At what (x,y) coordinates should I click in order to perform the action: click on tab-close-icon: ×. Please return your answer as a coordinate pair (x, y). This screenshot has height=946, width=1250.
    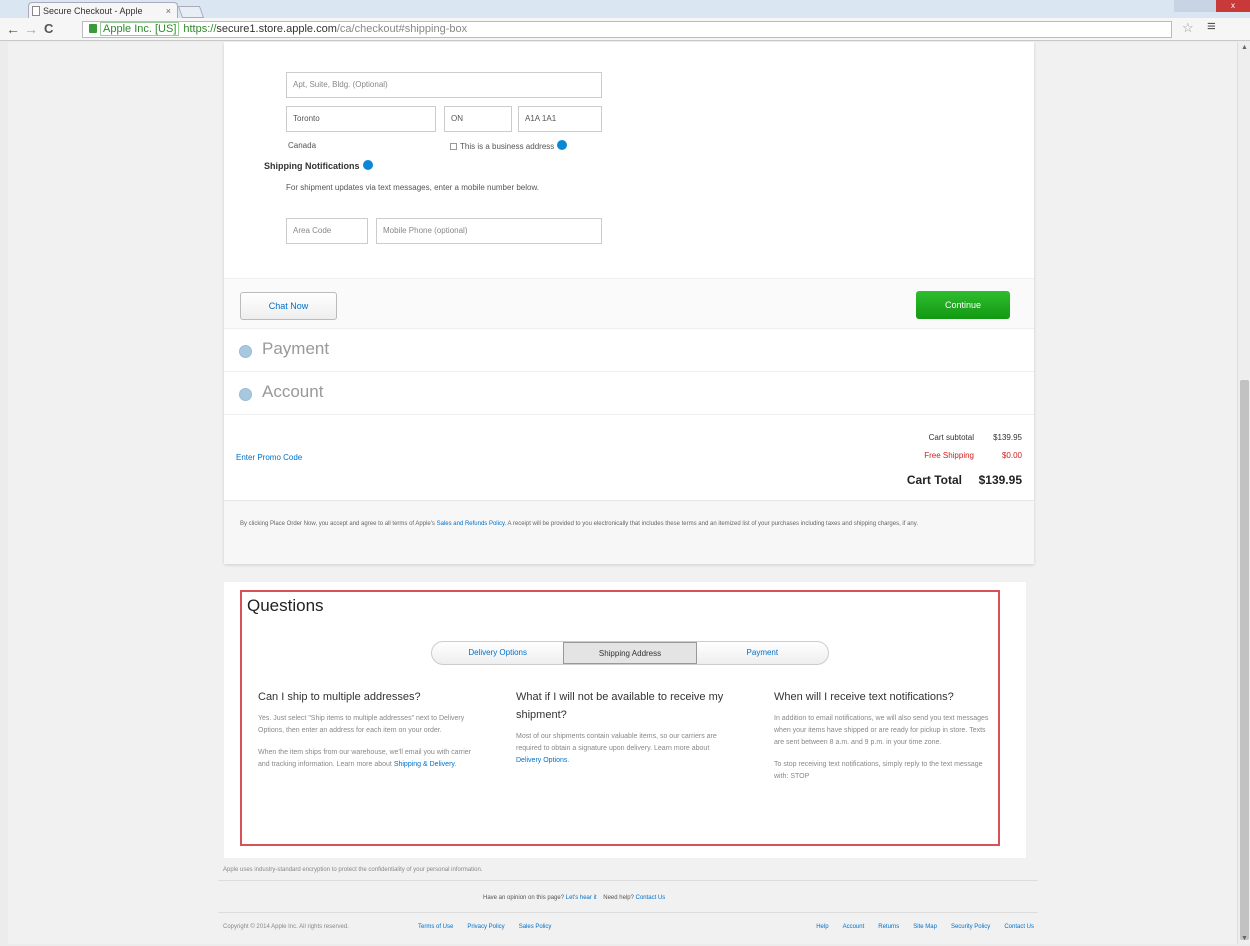
    Looking at the image, I should click on (168, 11).